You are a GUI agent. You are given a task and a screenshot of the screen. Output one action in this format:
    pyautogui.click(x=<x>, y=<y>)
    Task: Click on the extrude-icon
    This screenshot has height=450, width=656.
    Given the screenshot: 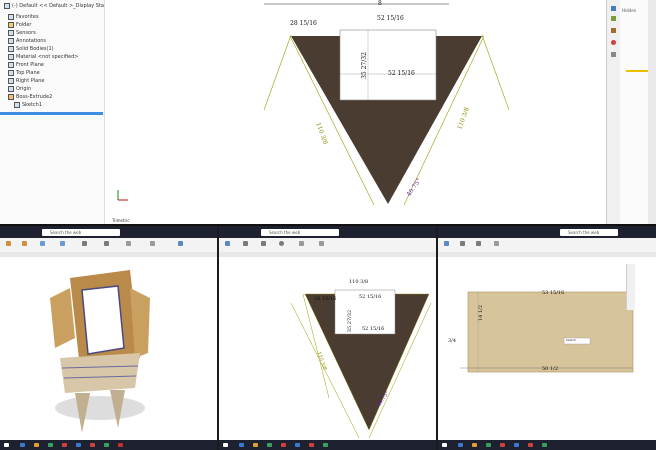 What is the action you would take?
    pyautogui.click(x=8, y=243)
    